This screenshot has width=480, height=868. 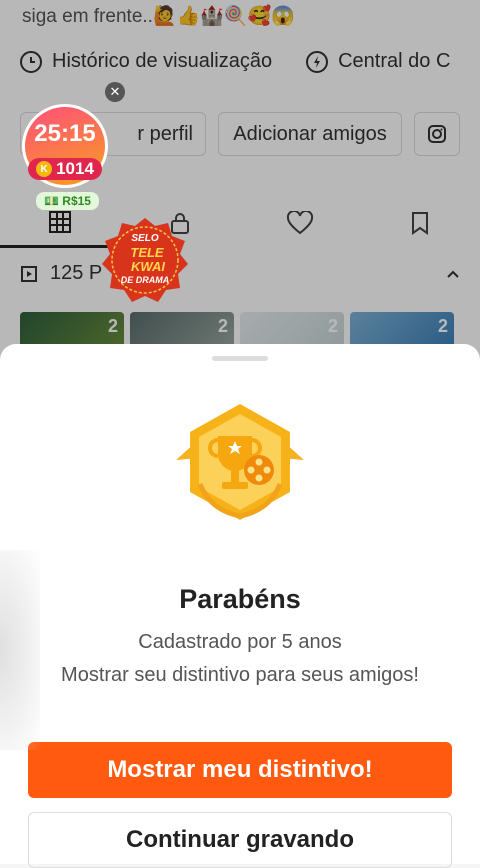 I want to click on show-badge-button: Mostrar meu distintivo!, so click(x=240, y=770).